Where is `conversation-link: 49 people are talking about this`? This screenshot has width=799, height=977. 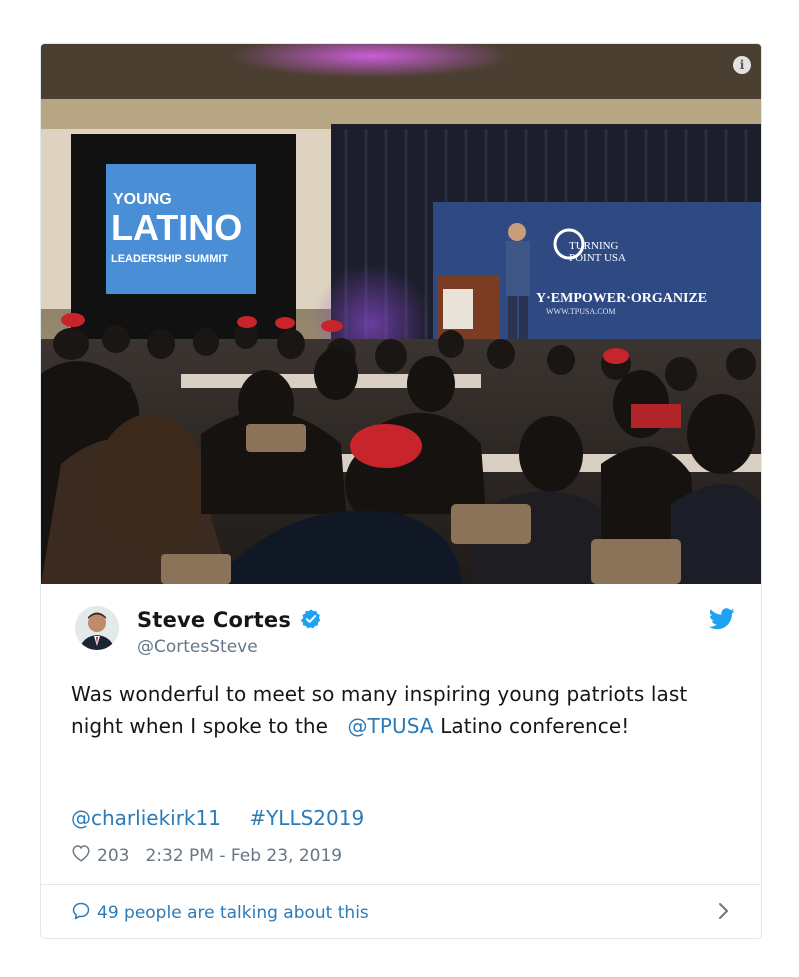
conversation-link: 49 people are talking about this is located at coordinates (401, 913).